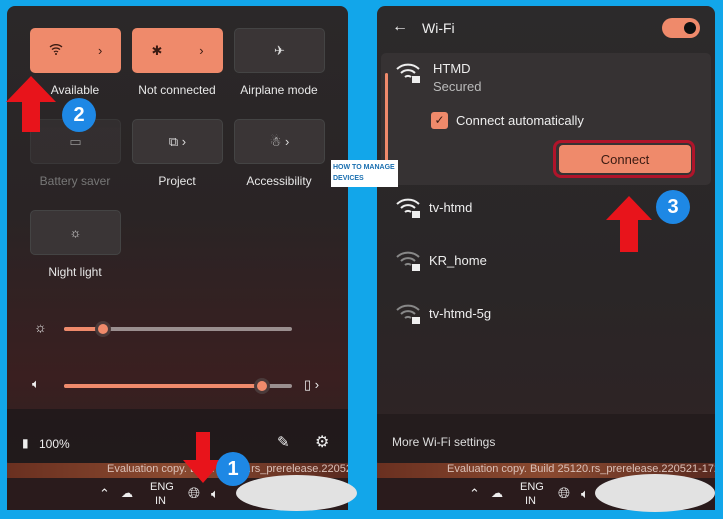  What do you see at coordinates (54, 444) in the screenshot?
I see `battery-percentage: 100%` at bounding box center [54, 444].